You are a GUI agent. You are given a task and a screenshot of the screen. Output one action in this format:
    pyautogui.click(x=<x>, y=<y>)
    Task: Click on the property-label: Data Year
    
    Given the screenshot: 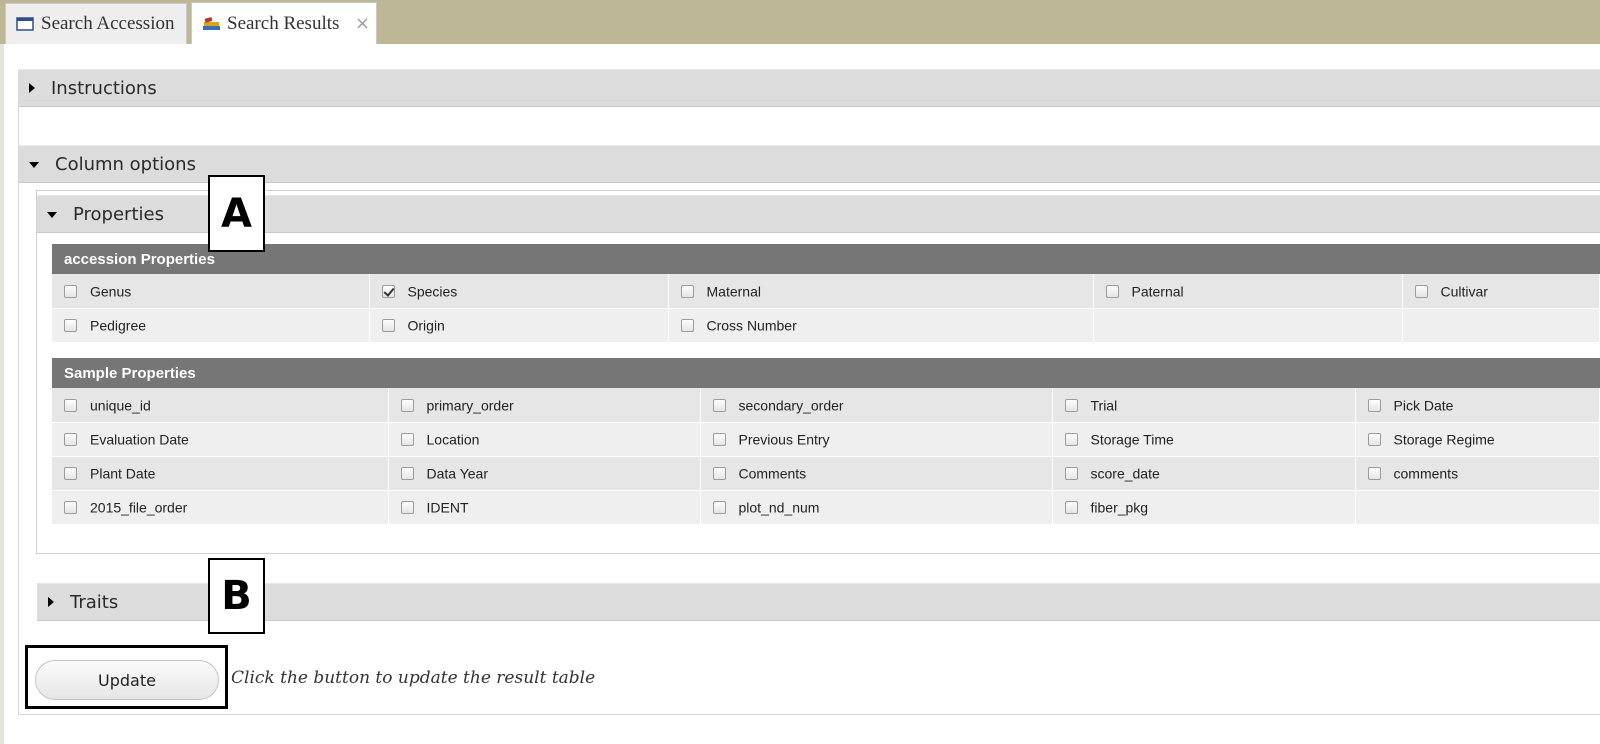 What is the action you would take?
    pyautogui.click(x=457, y=473)
    